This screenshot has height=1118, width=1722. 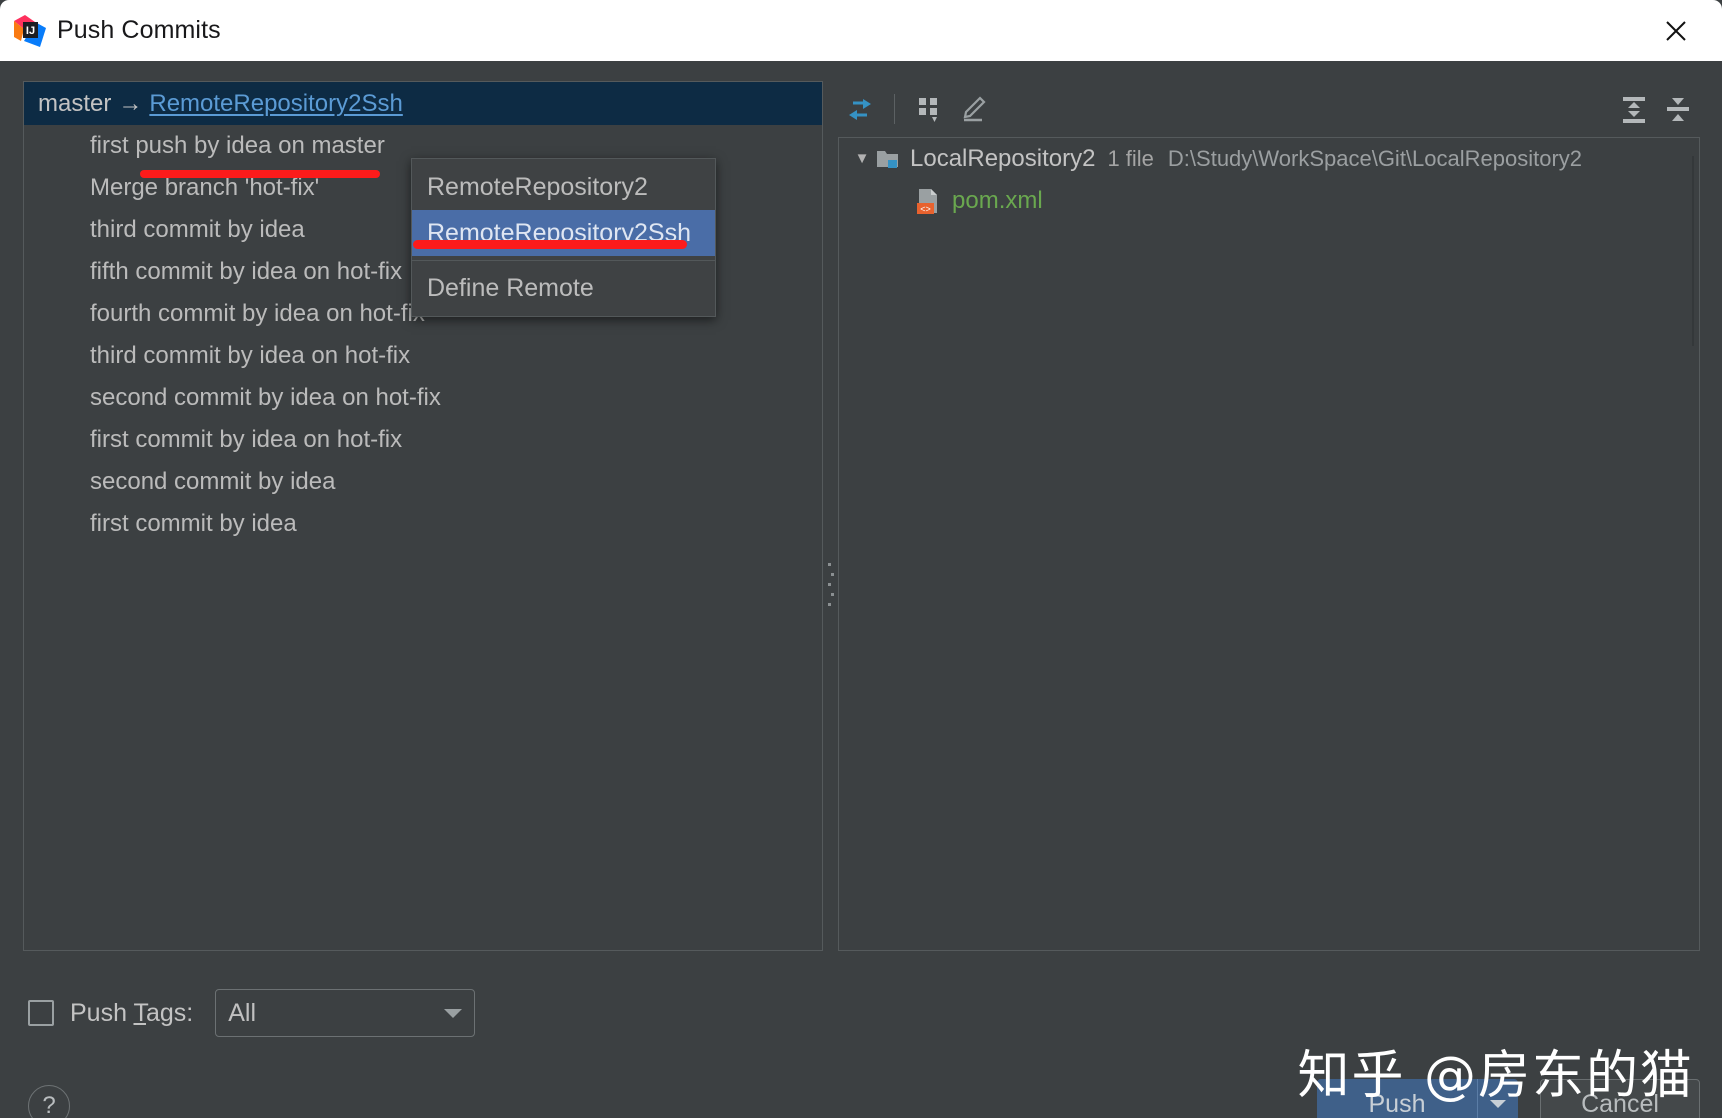 I want to click on push-tags-label-mnemonic: T, so click(x=139, y=1012).